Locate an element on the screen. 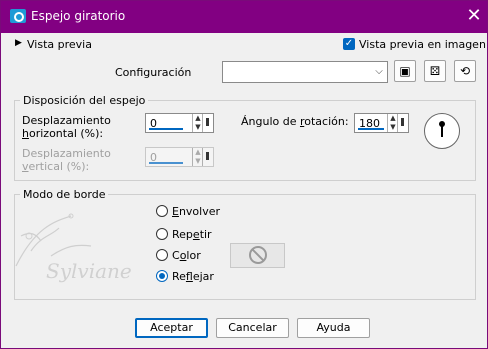 This screenshot has width=488, height=349. dial-needle-icon is located at coordinates (442, 130).